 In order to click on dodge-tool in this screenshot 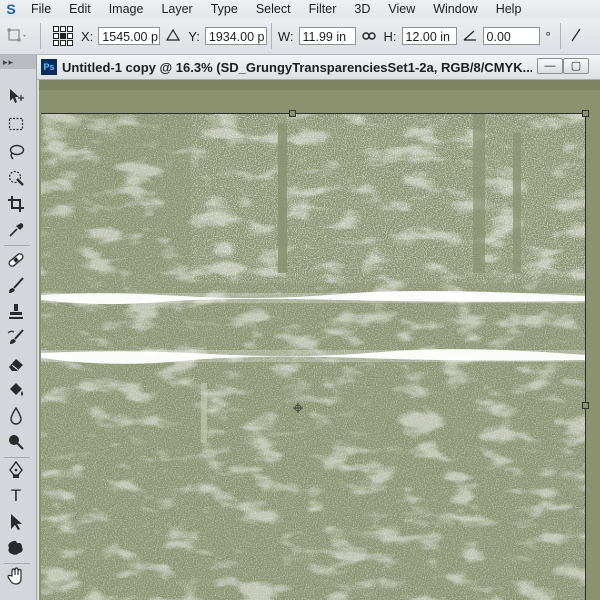, I will do `click(16, 442)`.